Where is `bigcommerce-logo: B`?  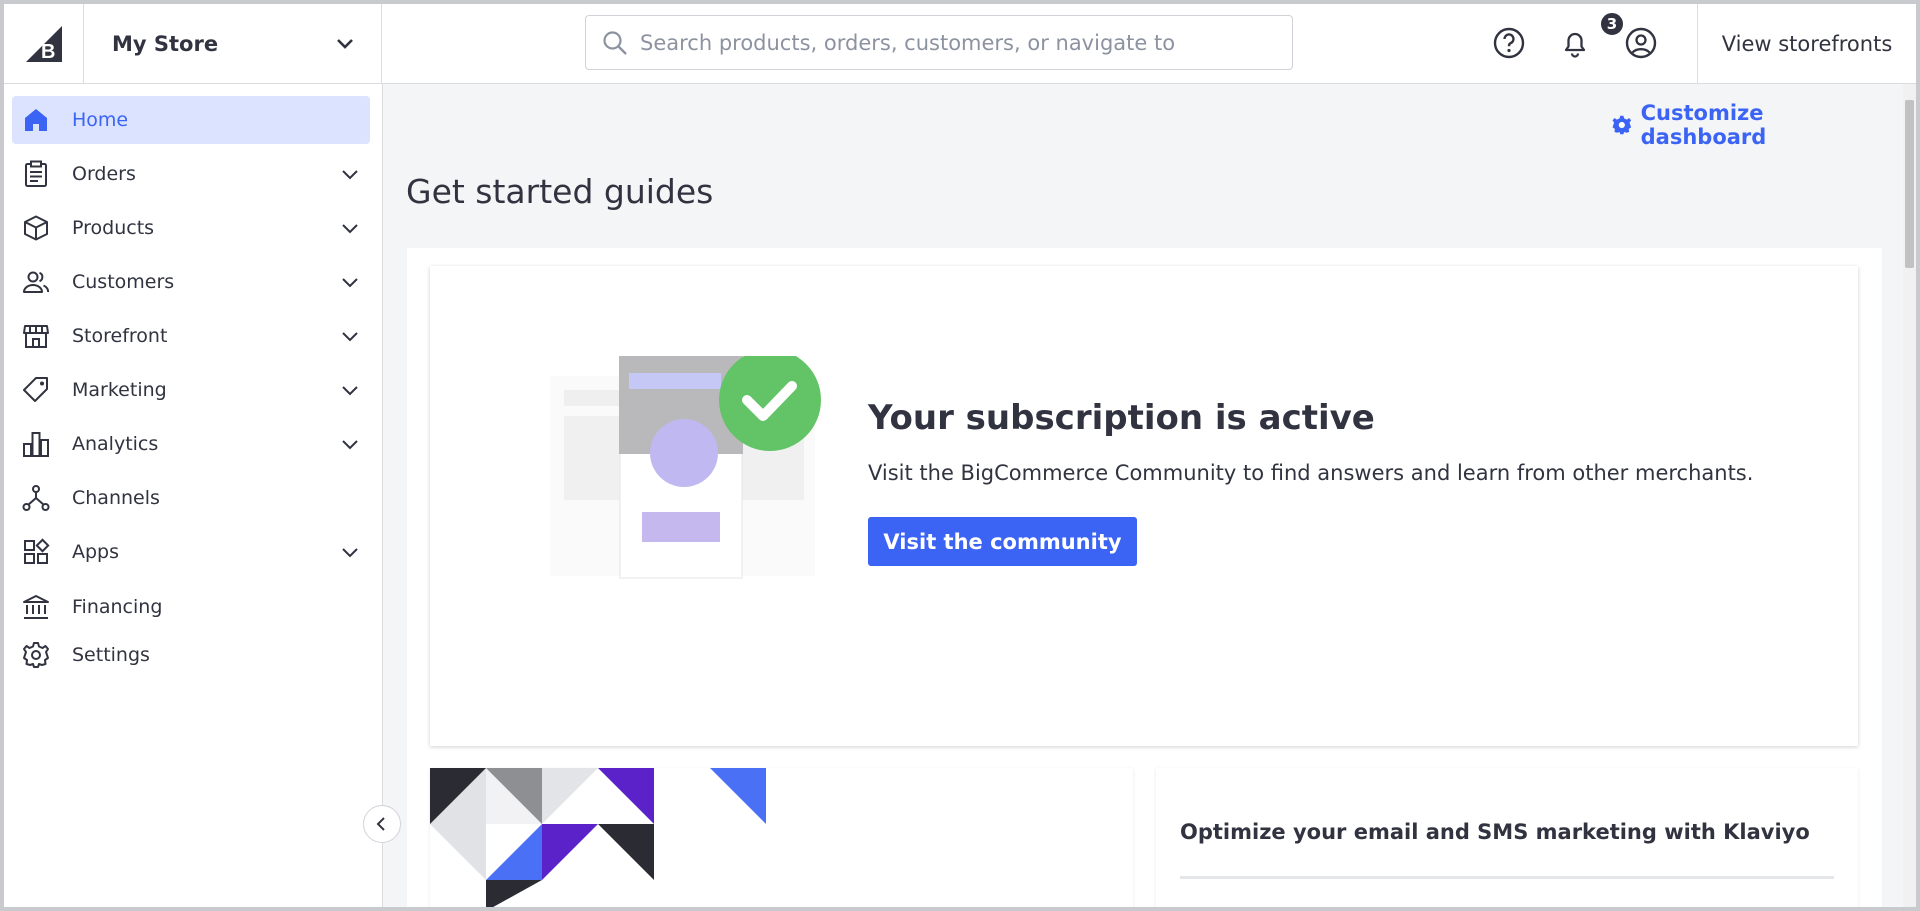 bigcommerce-logo: B is located at coordinates (44, 44).